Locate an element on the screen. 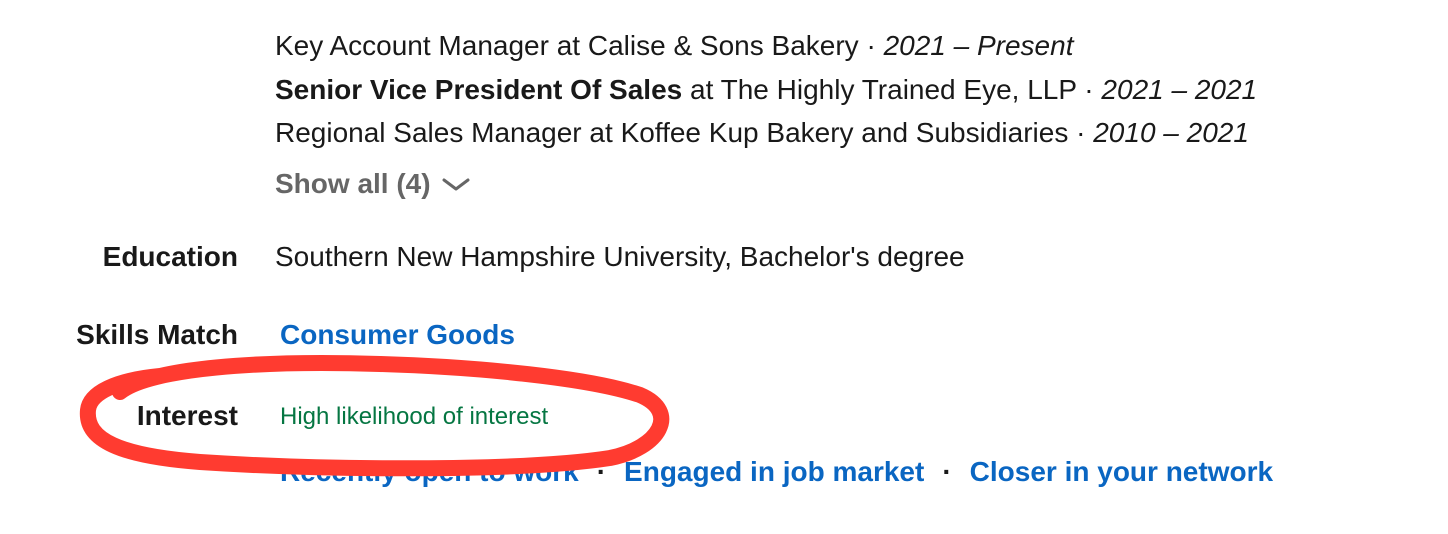  signal-link-engaged: Engaged in job market is located at coordinates (774, 472).